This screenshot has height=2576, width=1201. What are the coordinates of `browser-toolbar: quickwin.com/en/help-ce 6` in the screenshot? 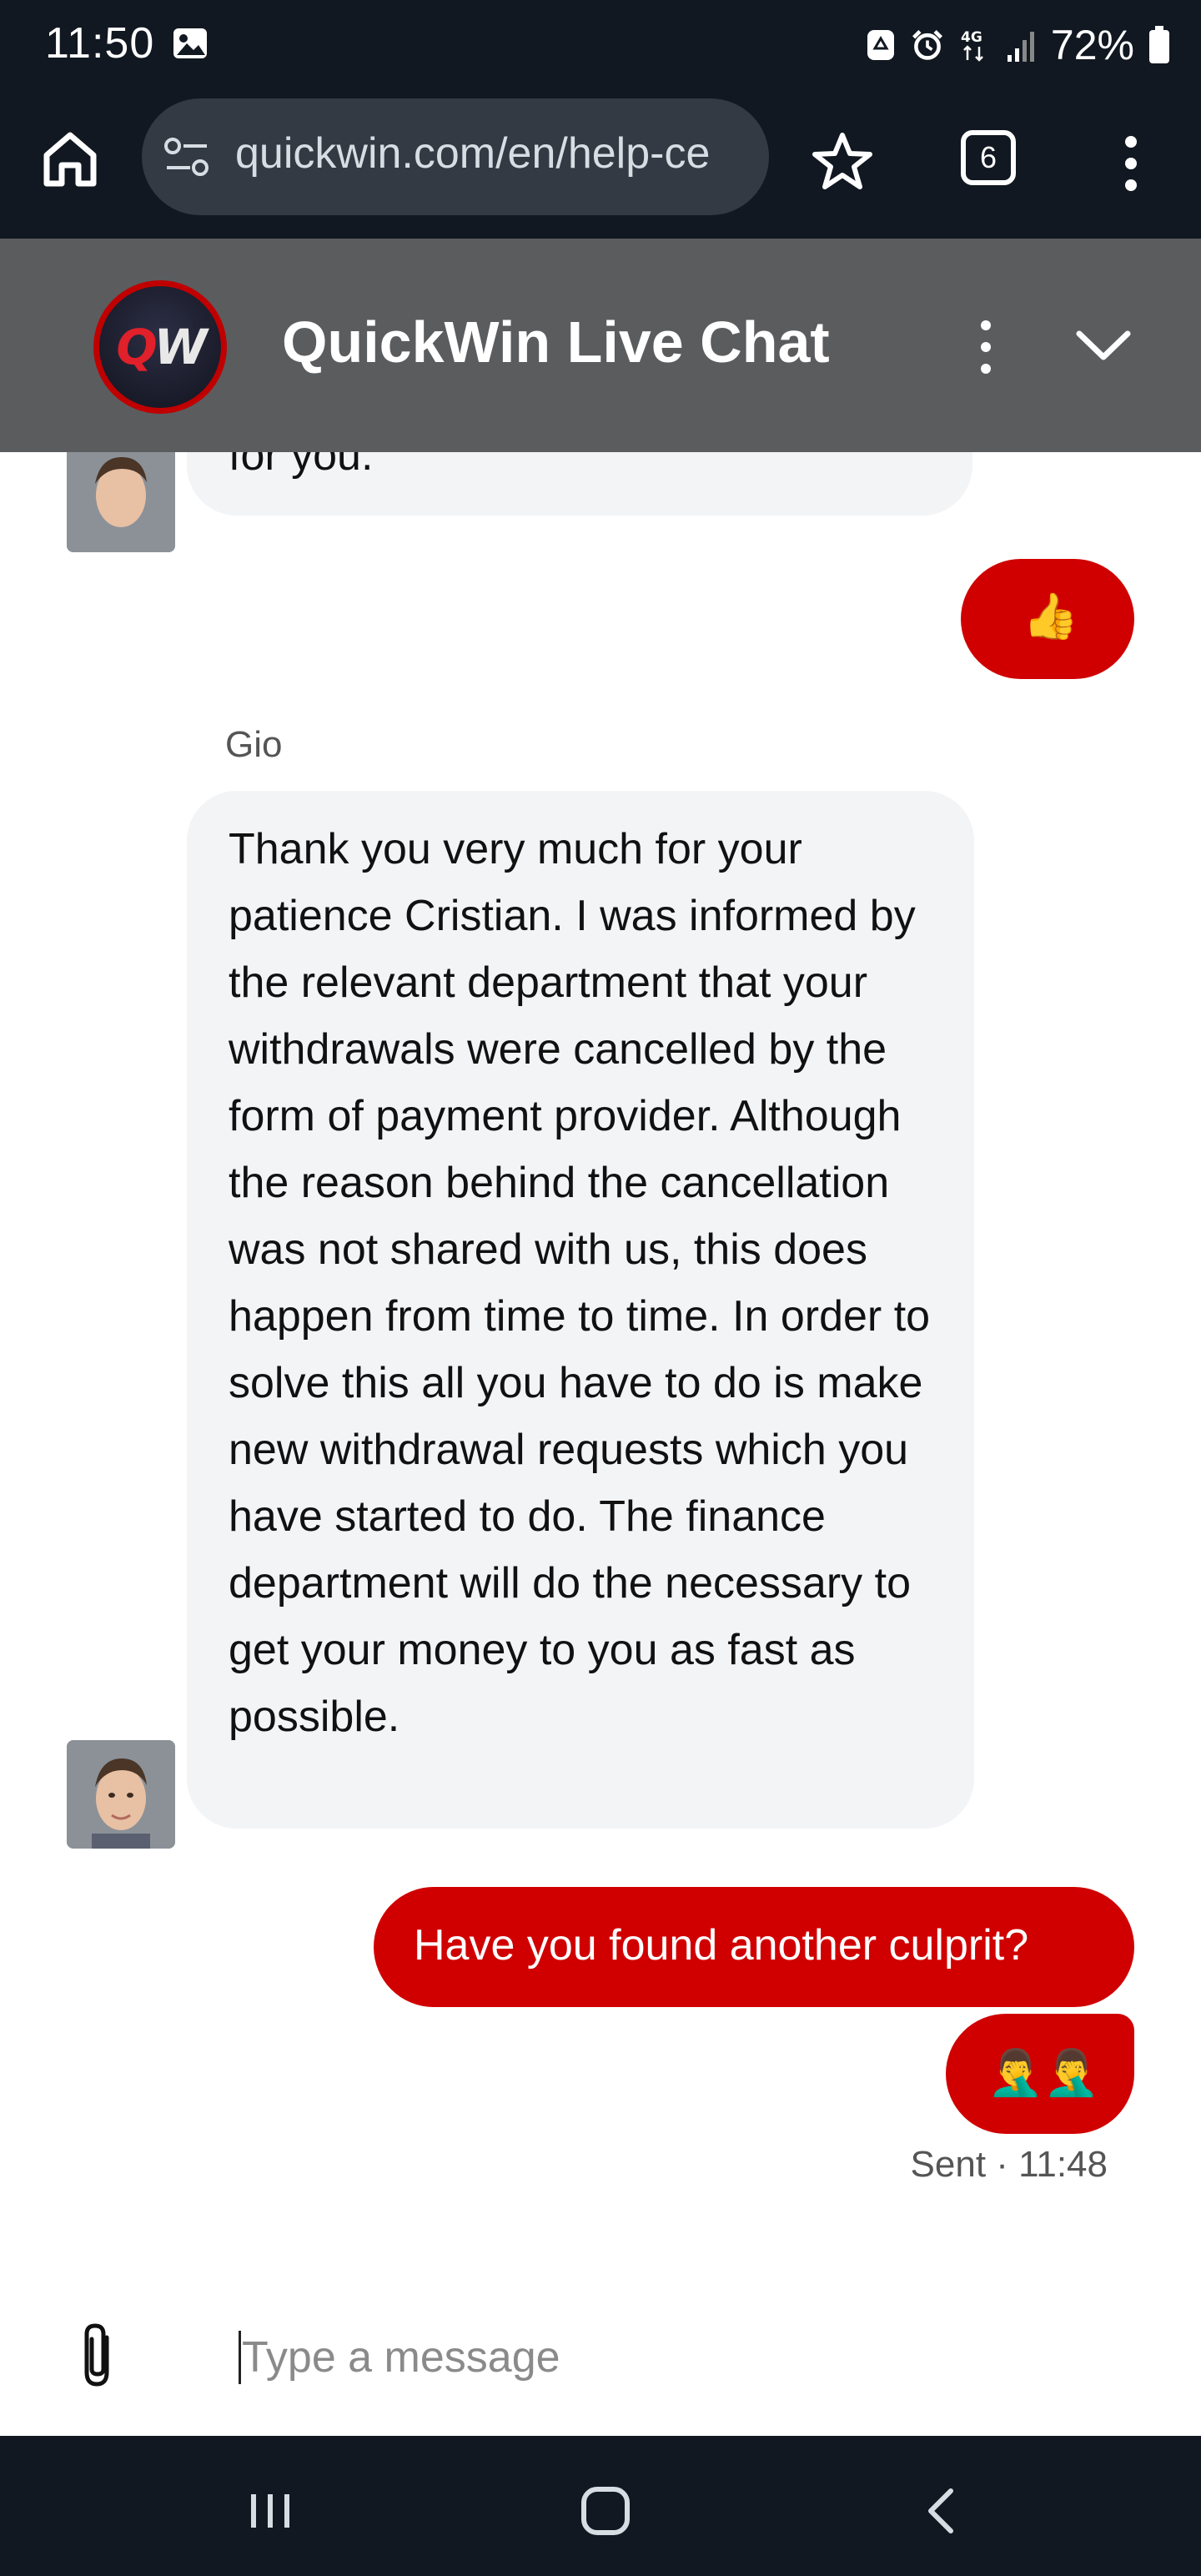 It's located at (601, 165).